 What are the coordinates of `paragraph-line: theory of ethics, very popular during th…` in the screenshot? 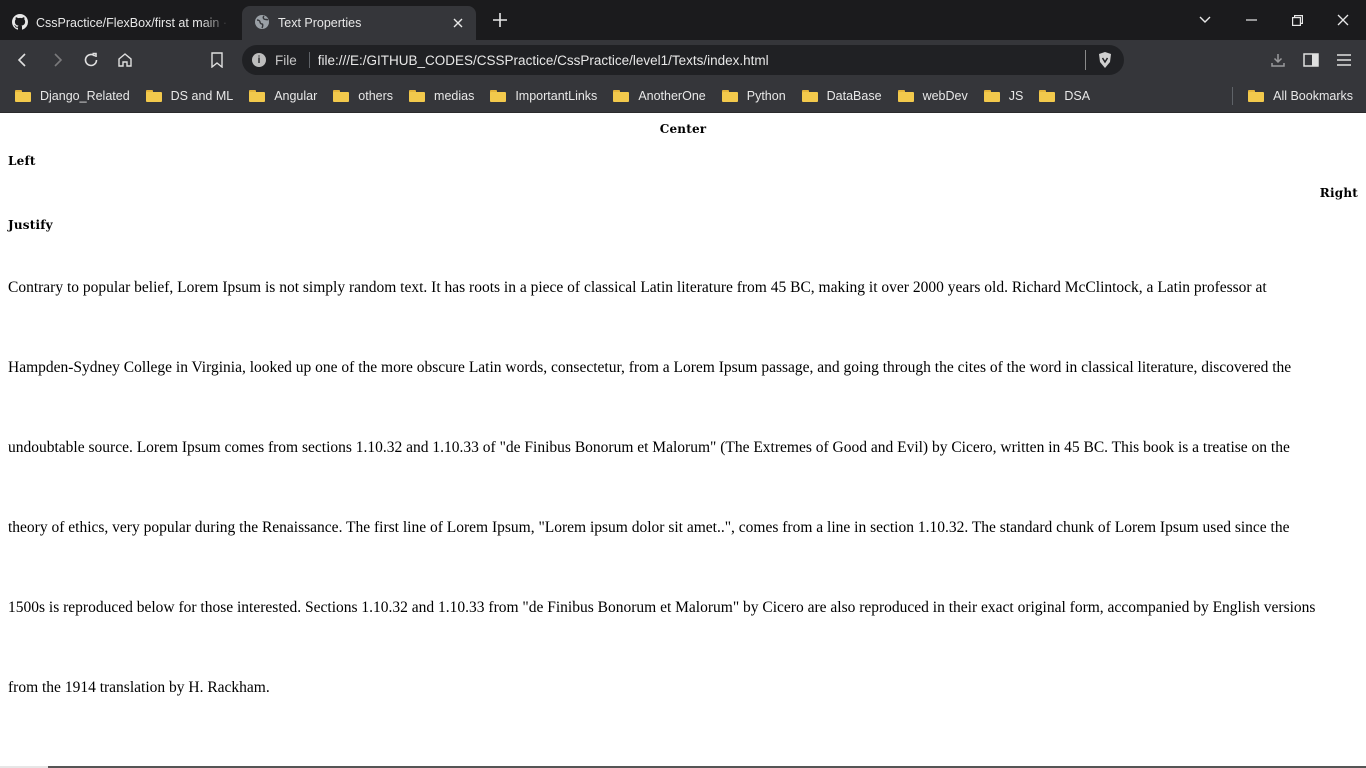 It's located at (649, 527).